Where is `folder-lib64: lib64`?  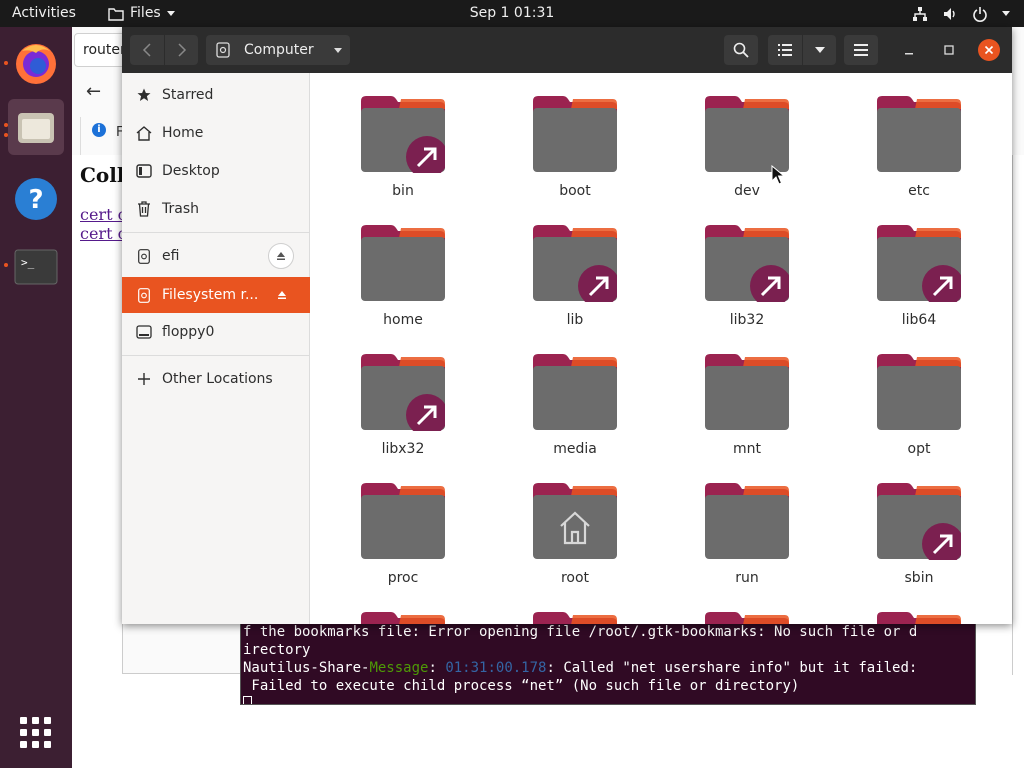 folder-lib64: lib64 is located at coordinates (919, 265).